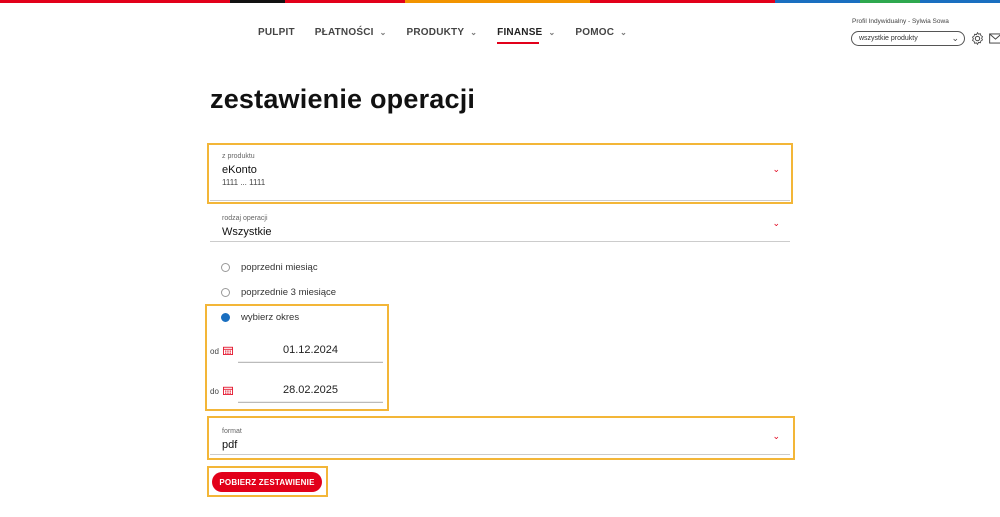  I want to click on nav-item-produkty: PRODUKTY ⌄, so click(442, 32).